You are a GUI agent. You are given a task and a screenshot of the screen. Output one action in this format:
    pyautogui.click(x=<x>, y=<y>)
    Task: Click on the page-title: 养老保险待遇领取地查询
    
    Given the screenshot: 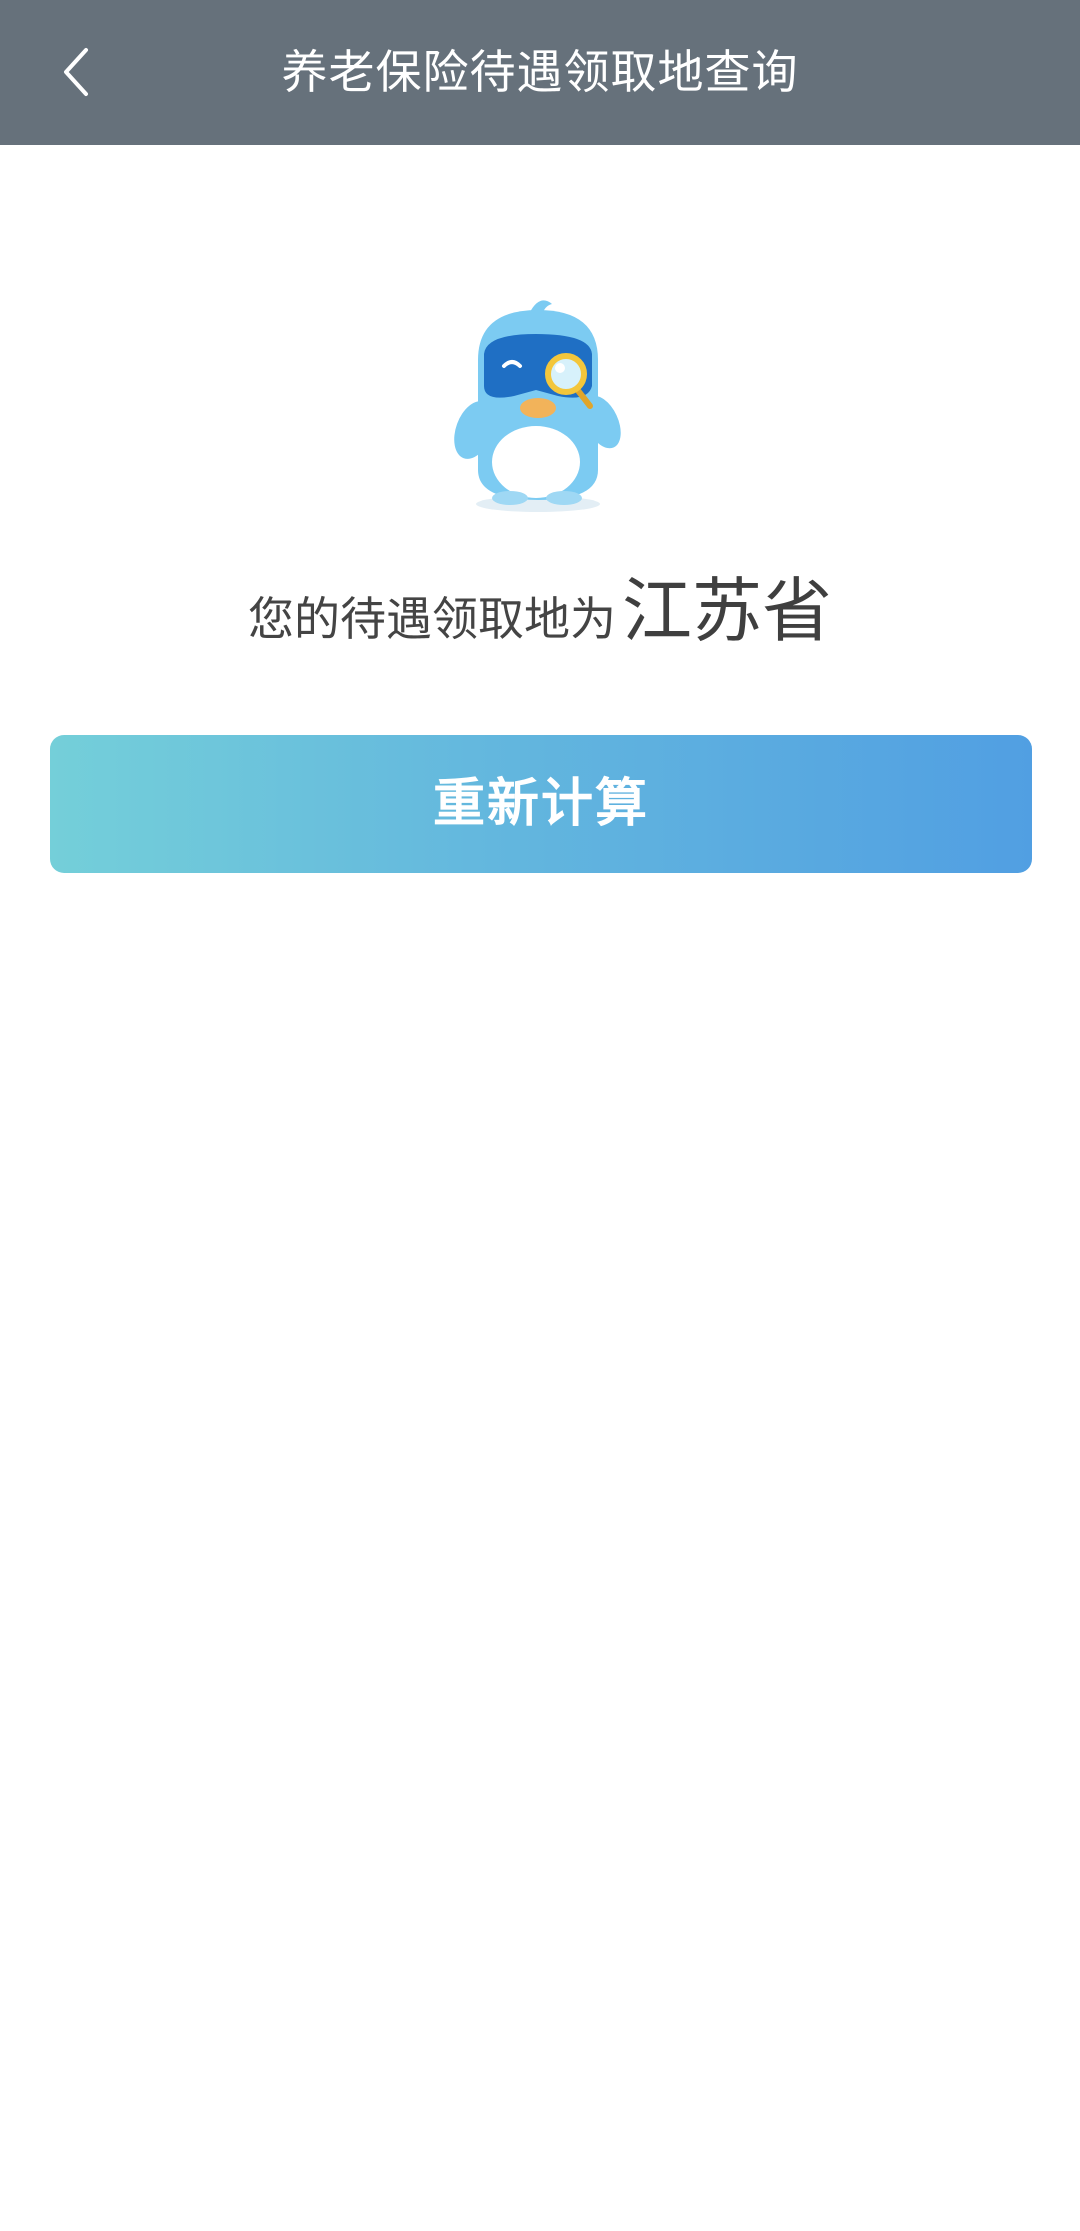 What is the action you would take?
    pyautogui.click(x=540, y=72)
    